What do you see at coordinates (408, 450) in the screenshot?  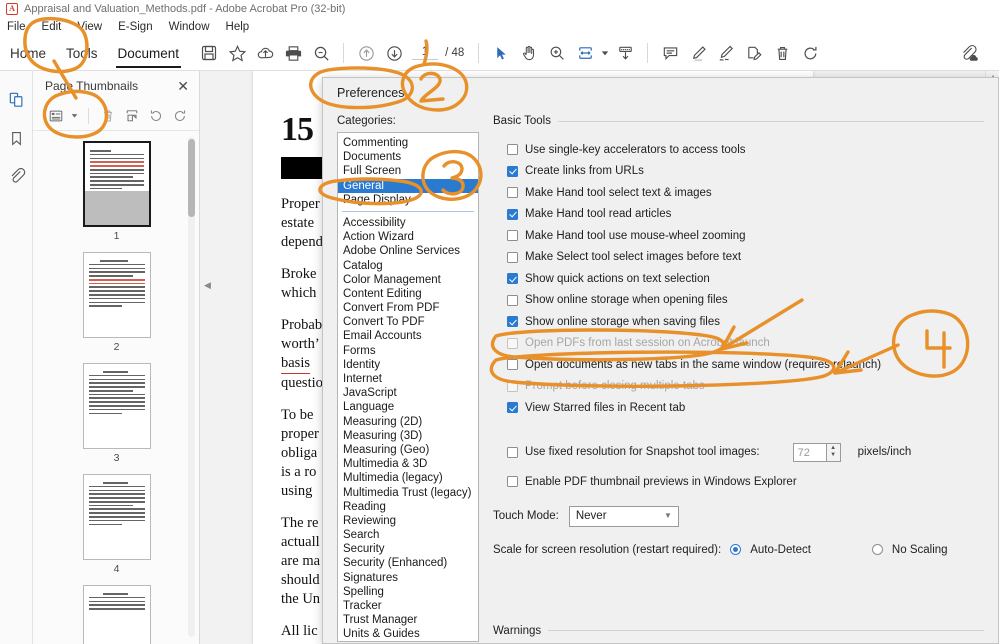 I see `category-measuring-geo: Measuring (Geo)` at bounding box center [408, 450].